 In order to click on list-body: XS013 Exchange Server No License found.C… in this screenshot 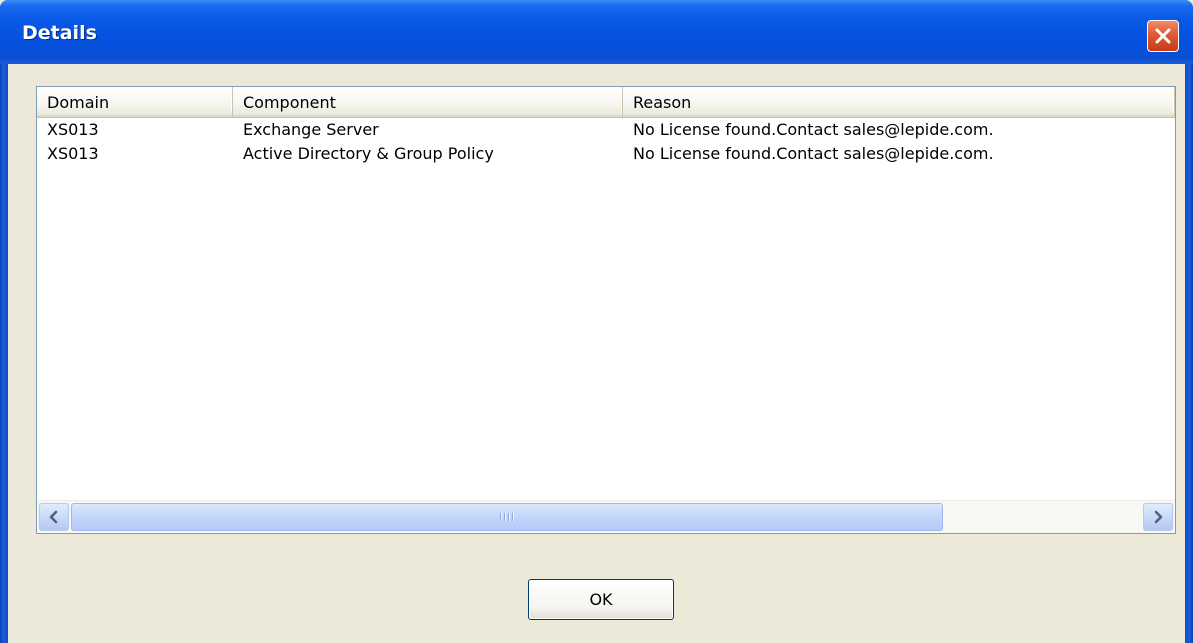, I will do `click(606, 142)`.